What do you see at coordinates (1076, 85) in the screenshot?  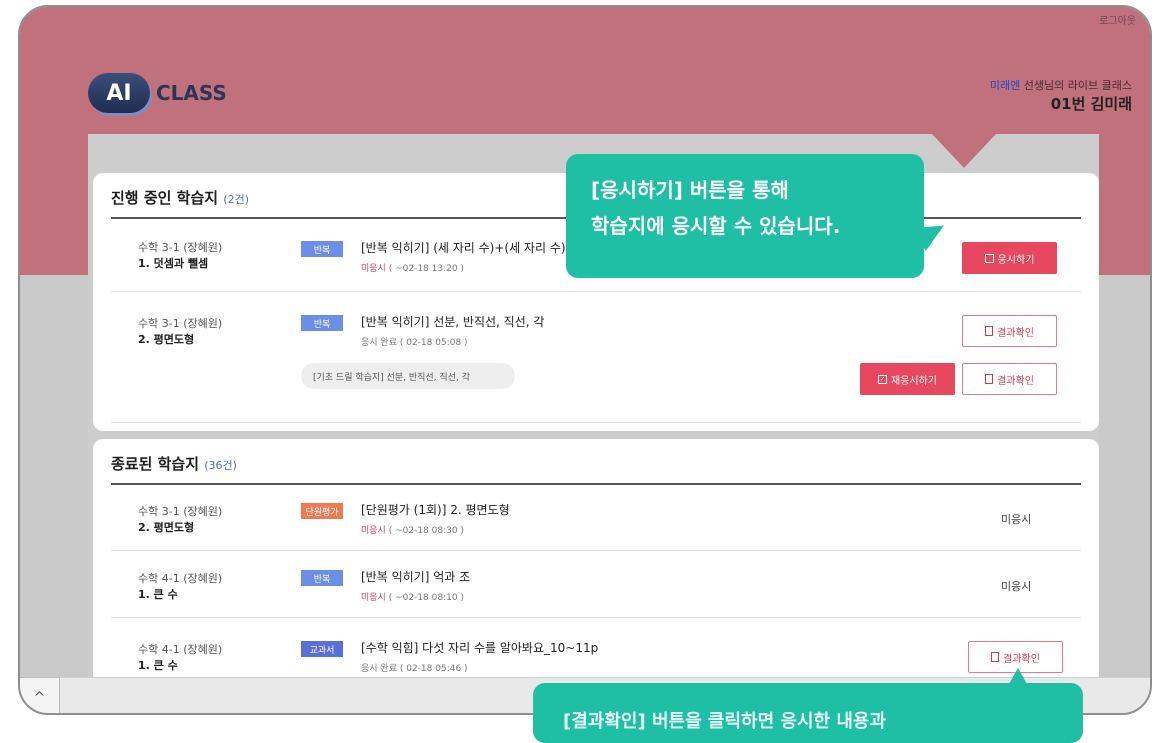 I see `class-label: 선생님의 라이브 클래스` at bounding box center [1076, 85].